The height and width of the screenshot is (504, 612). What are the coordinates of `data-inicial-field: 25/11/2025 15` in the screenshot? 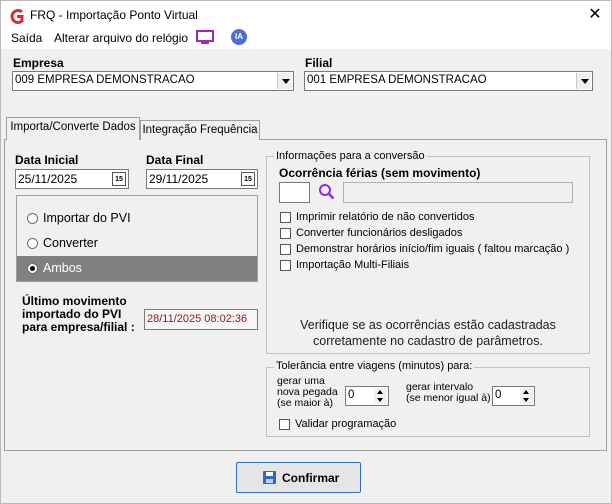 It's located at (72, 179).